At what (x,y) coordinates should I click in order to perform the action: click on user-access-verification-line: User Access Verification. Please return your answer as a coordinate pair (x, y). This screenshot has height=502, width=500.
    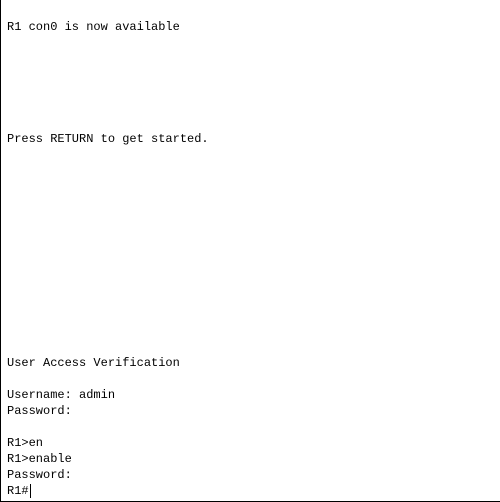
    Looking at the image, I should click on (93, 363).